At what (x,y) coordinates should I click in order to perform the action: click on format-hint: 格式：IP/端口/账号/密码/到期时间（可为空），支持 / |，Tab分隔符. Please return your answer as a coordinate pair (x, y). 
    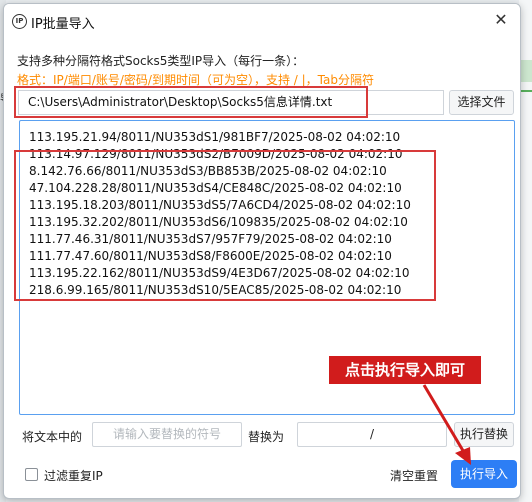
    Looking at the image, I should click on (195, 80).